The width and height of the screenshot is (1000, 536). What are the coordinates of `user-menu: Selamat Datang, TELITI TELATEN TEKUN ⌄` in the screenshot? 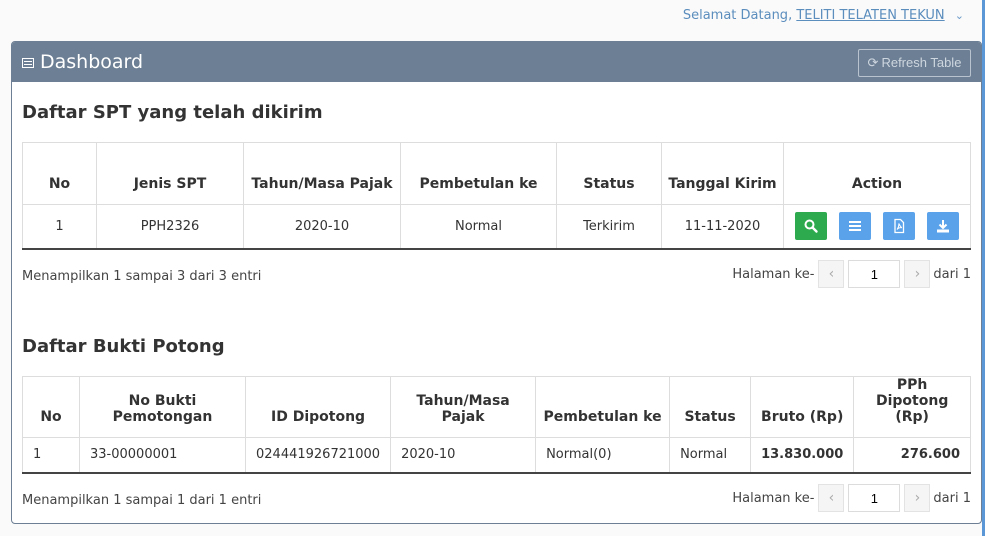 It's located at (823, 15).